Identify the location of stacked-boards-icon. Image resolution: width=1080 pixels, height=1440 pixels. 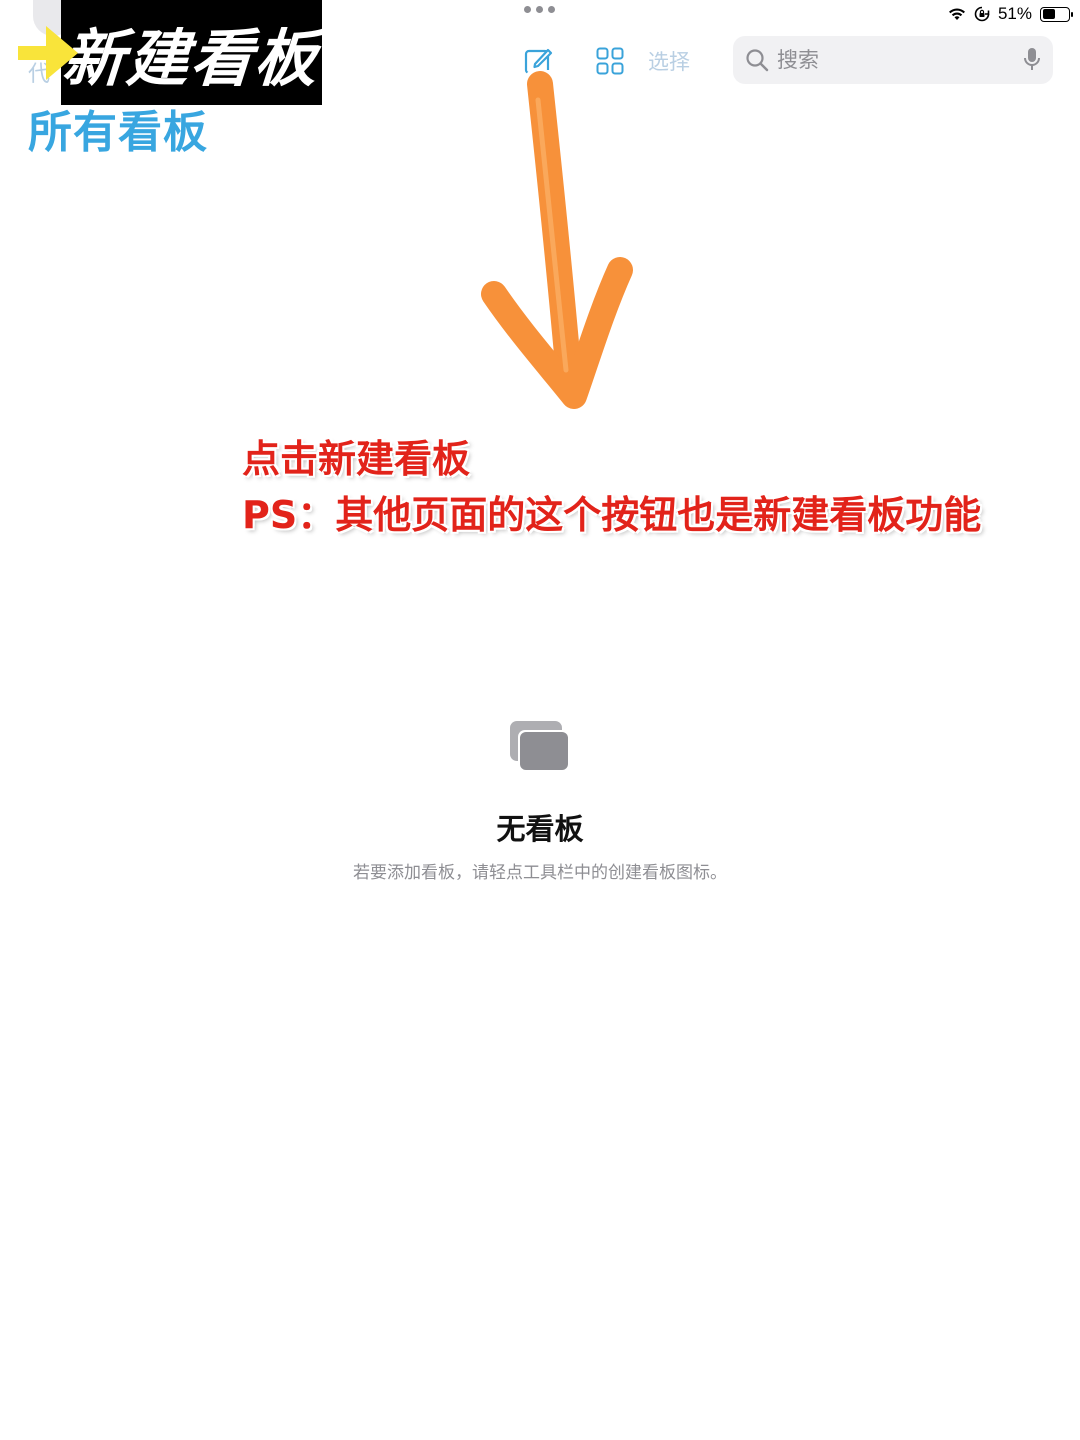
(540, 748).